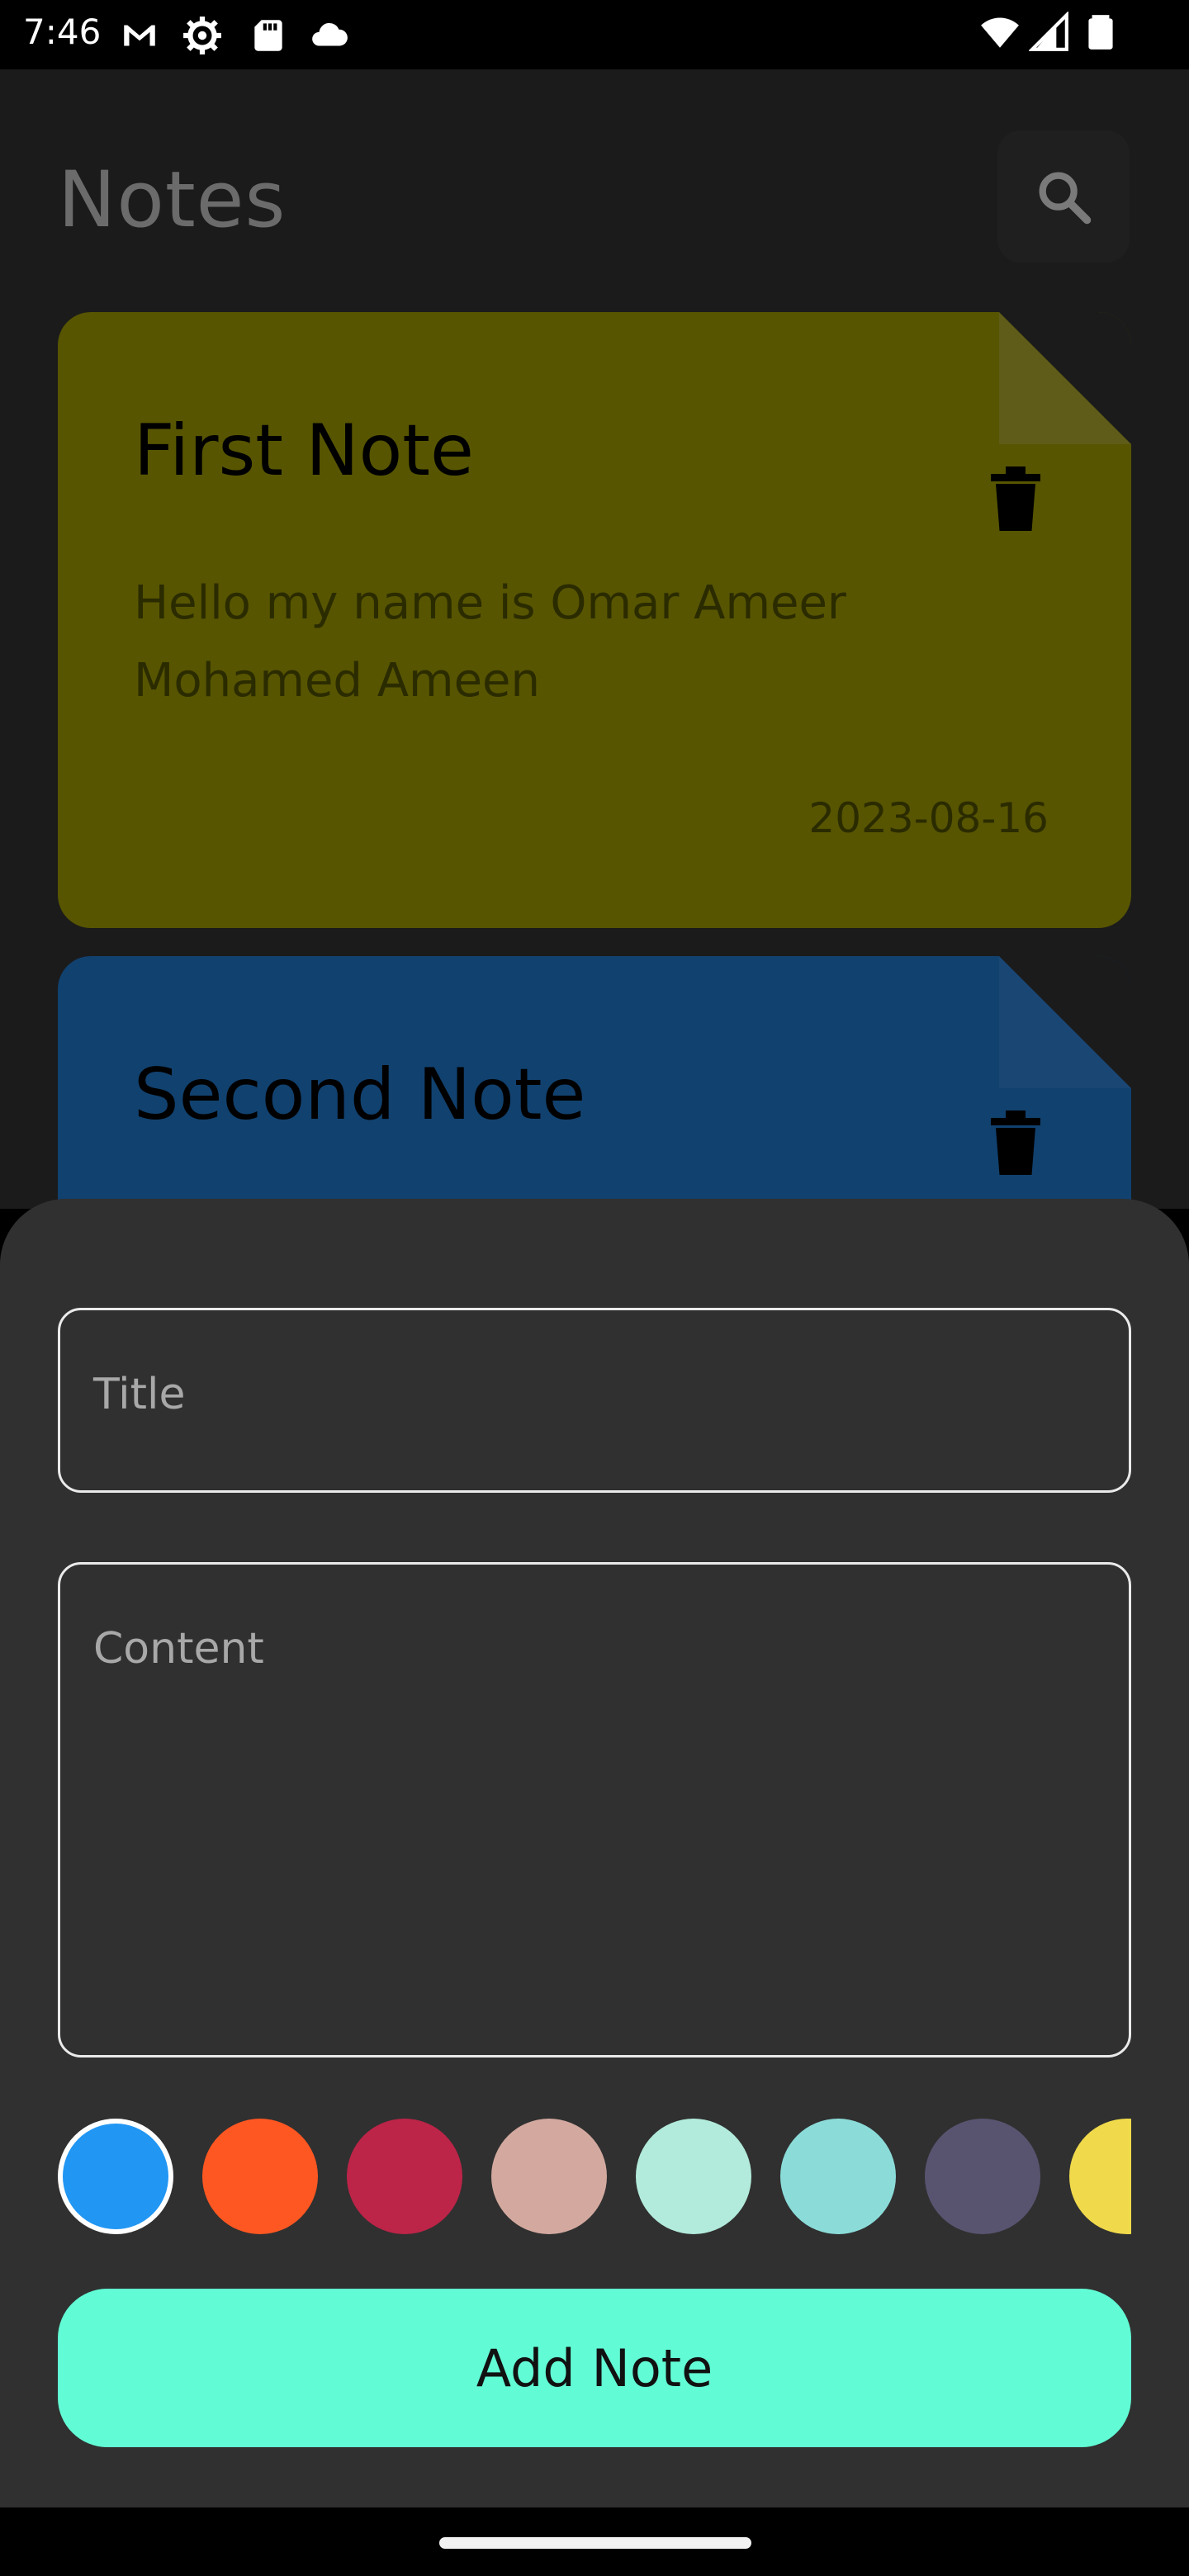  I want to click on color-swatch-teal, so click(838, 2176).